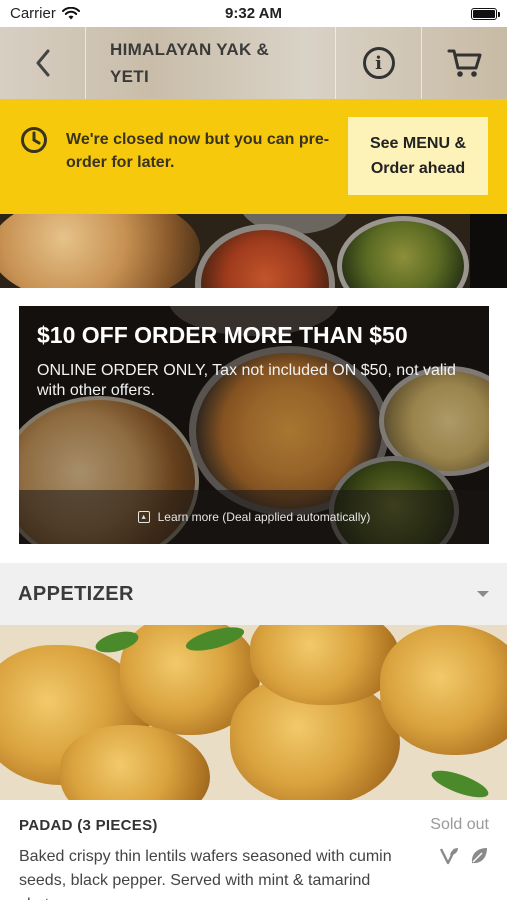  I want to click on item-name: PADAD (3 PIECES), so click(88, 825).